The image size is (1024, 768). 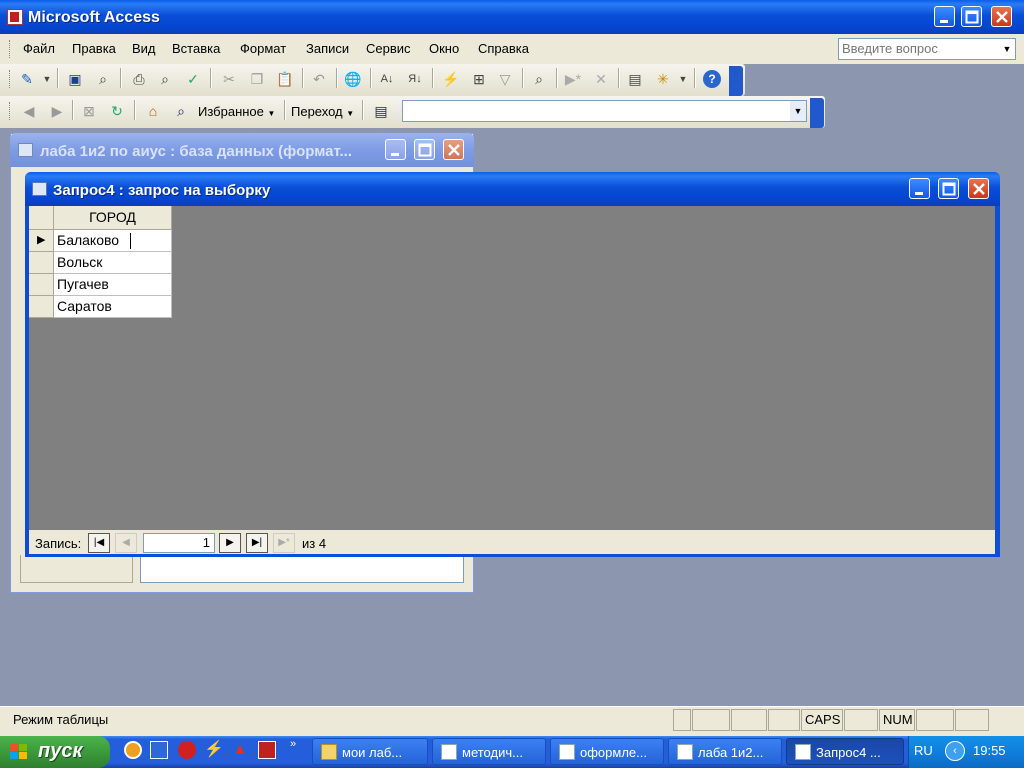 I want to click on filter-by-form-icon: ⊞, so click(x=479, y=79).